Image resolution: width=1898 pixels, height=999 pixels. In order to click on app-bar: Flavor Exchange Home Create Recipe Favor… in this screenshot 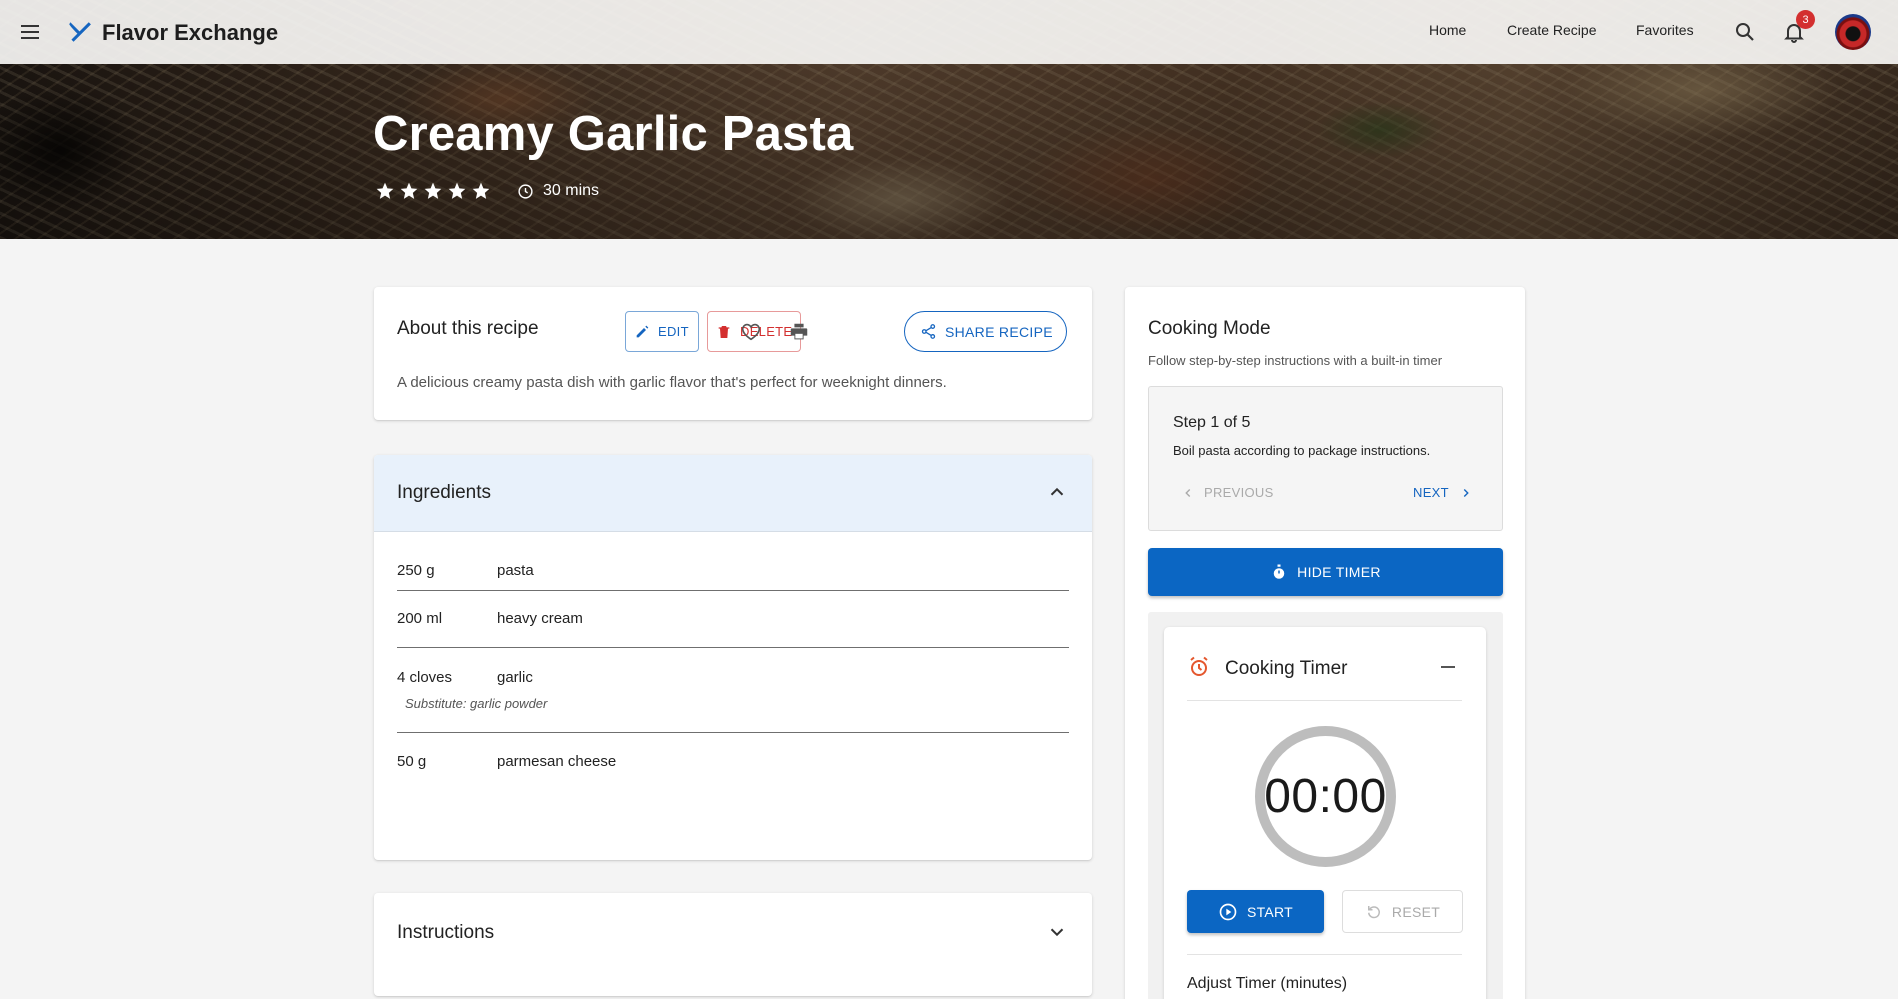, I will do `click(949, 32)`.